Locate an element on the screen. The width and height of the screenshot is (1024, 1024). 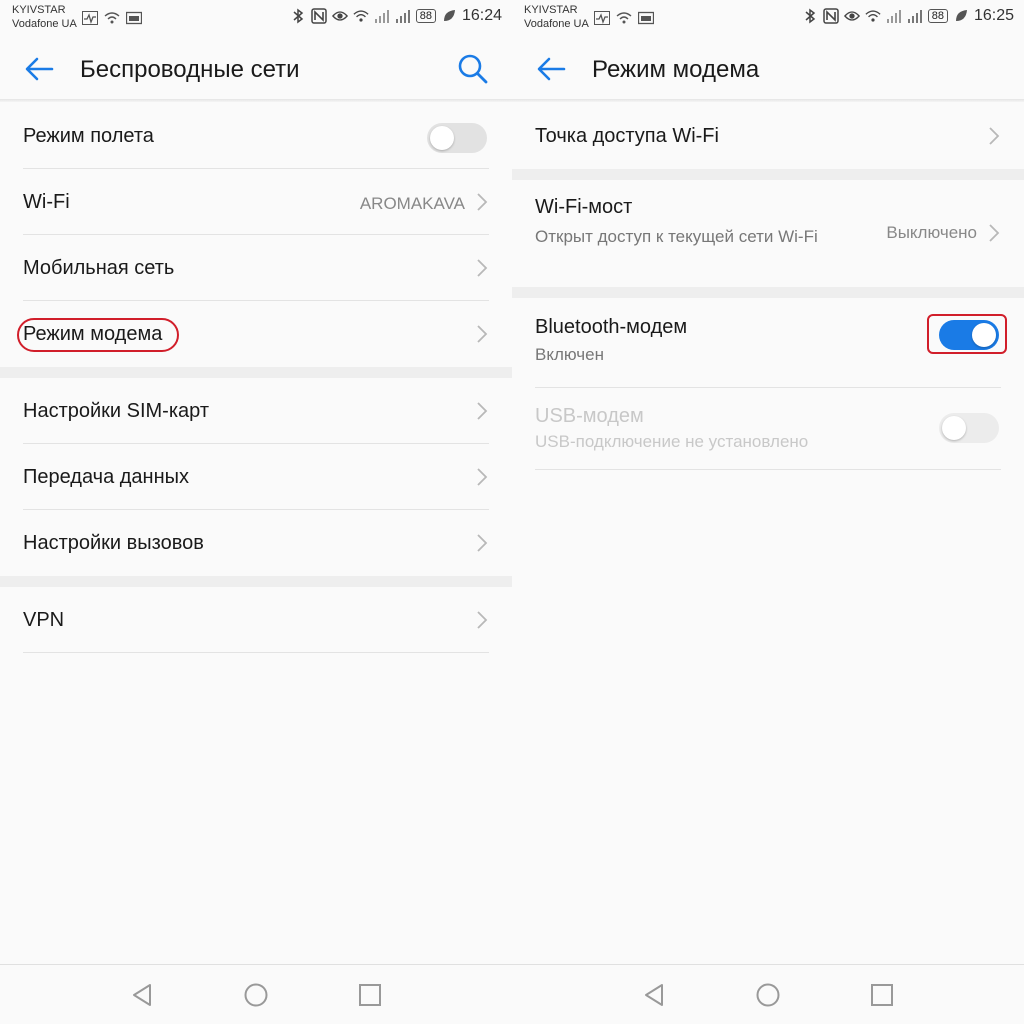
status-bar: KYIVSTAR Vodafone UA 88 16:24 is located at coordinates (256, 18).